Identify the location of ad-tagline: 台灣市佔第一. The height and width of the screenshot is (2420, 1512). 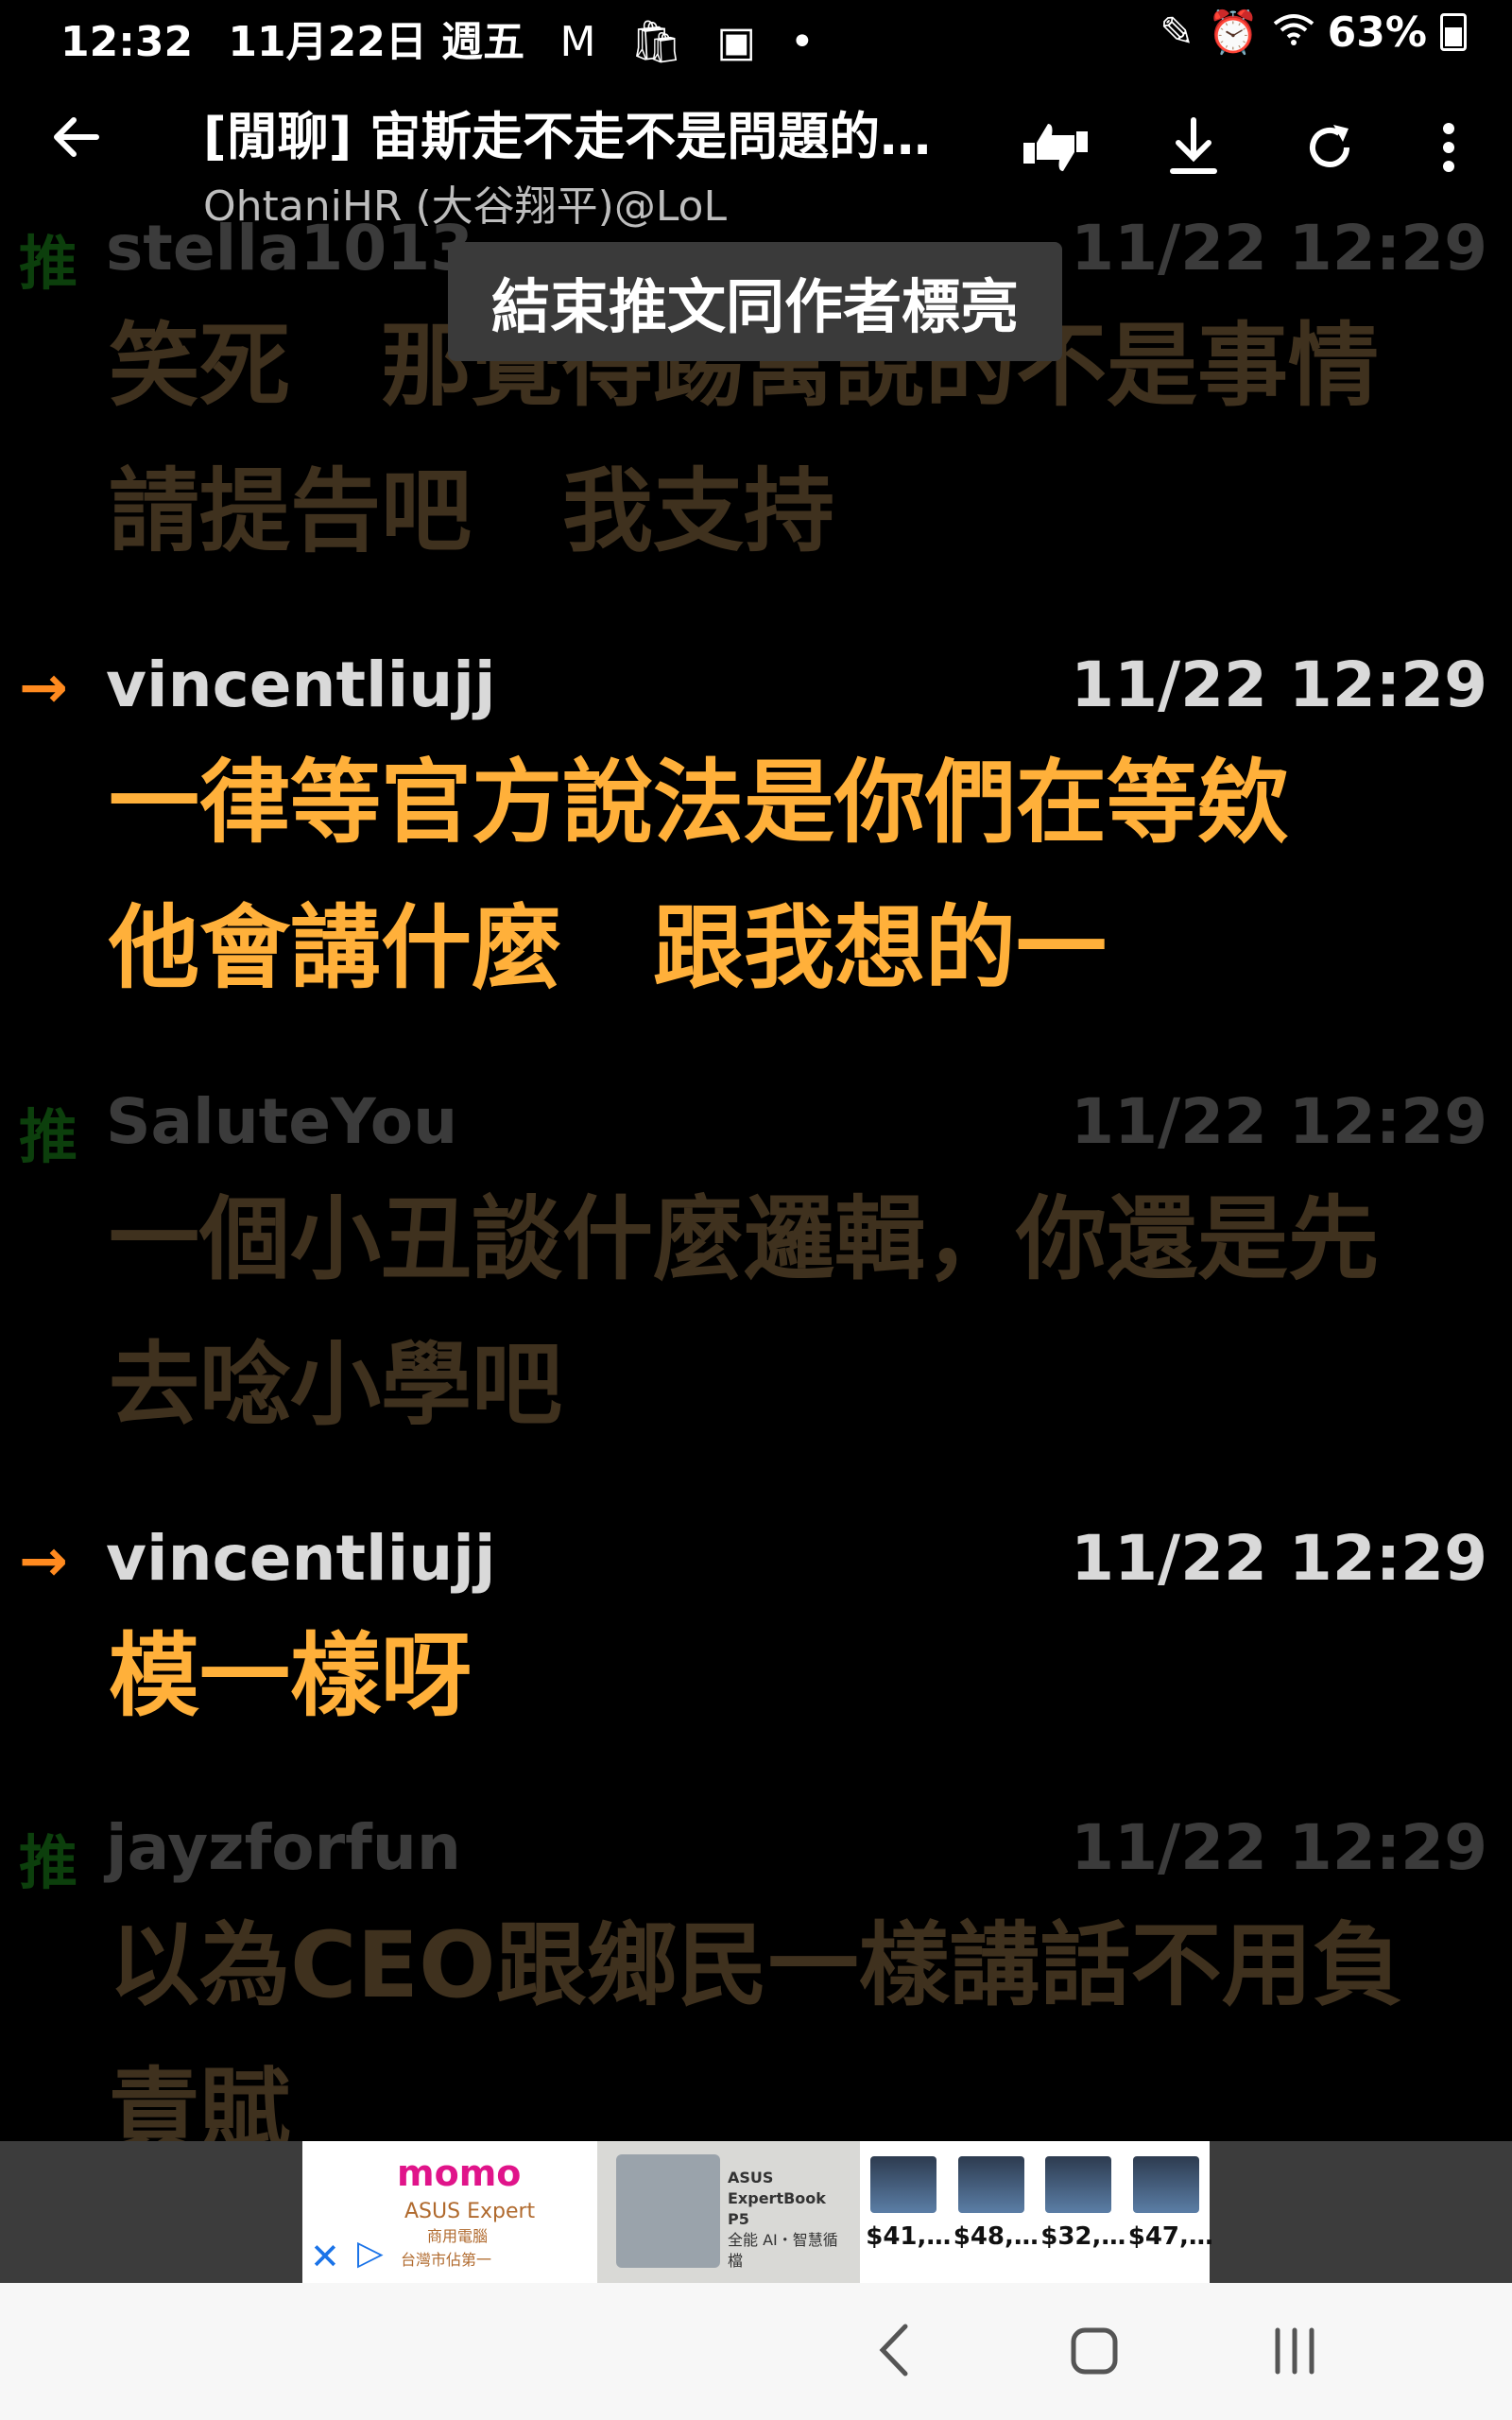
(446, 2260).